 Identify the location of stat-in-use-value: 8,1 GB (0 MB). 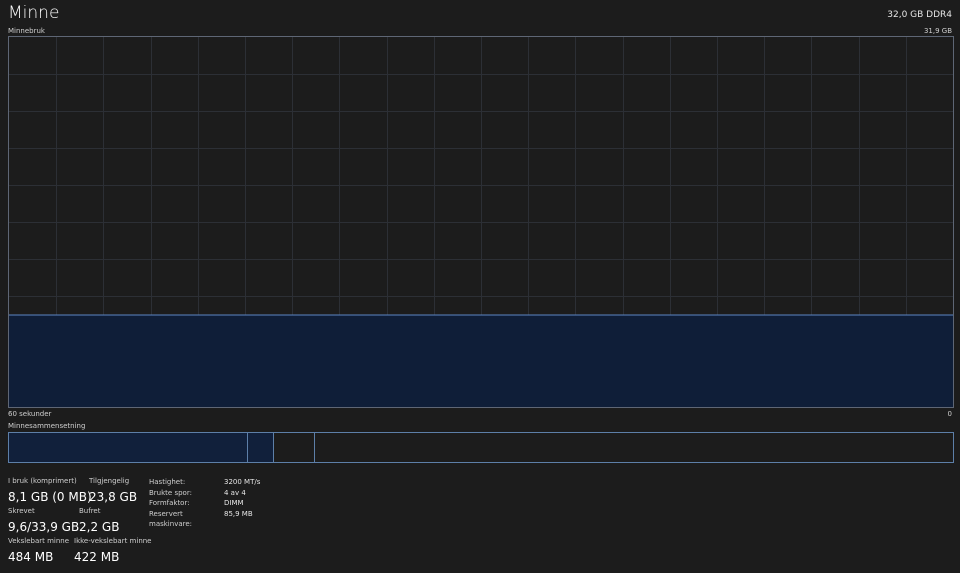
(50, 497).